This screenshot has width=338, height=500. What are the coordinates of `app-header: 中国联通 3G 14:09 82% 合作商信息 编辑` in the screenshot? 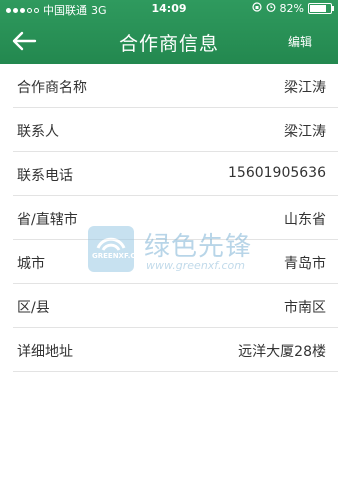 It's located at (169, 32).